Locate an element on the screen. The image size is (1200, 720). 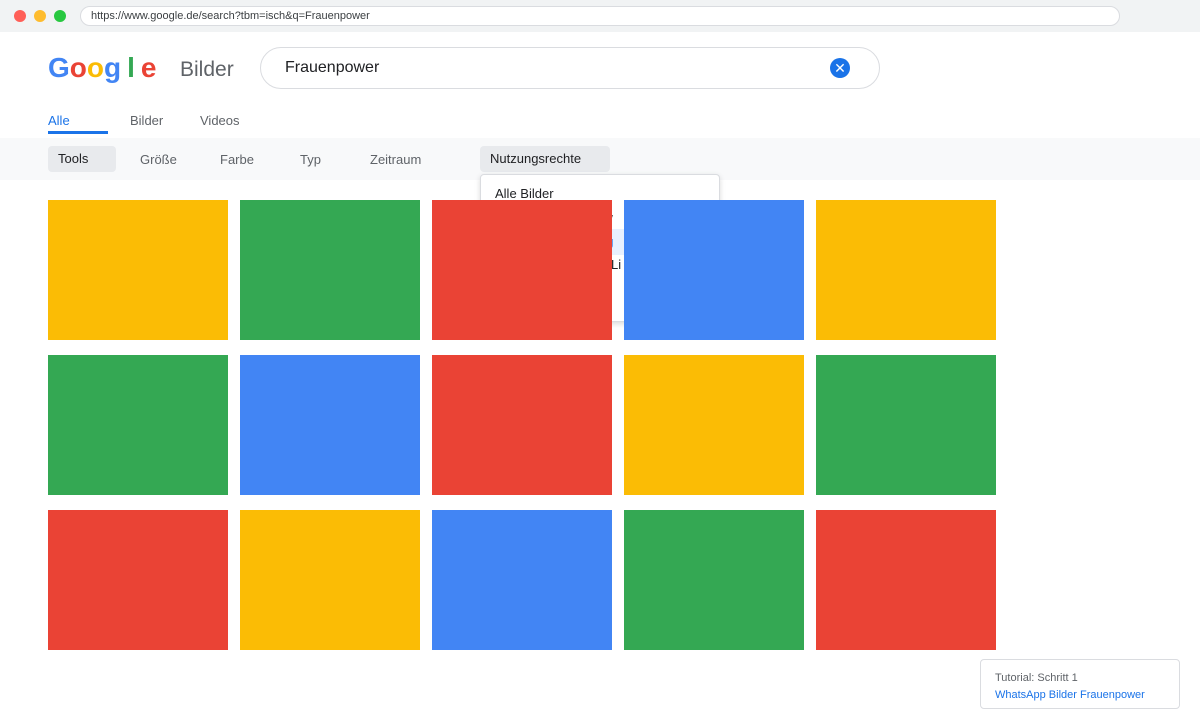
color-filter: Farbe is located at coordinates (237, 159).